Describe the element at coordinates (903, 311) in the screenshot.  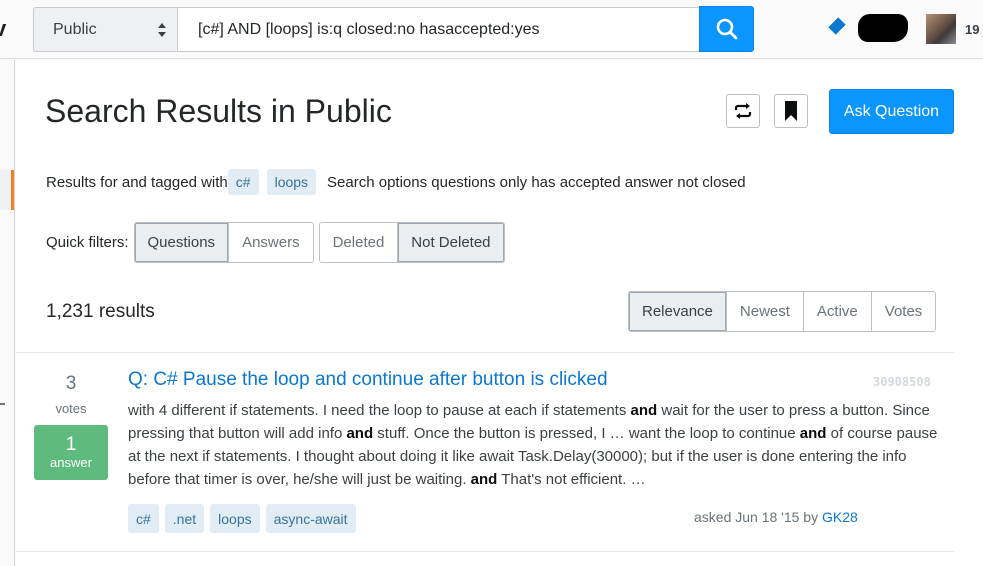
I see `sort-votes: Votes` at that location.